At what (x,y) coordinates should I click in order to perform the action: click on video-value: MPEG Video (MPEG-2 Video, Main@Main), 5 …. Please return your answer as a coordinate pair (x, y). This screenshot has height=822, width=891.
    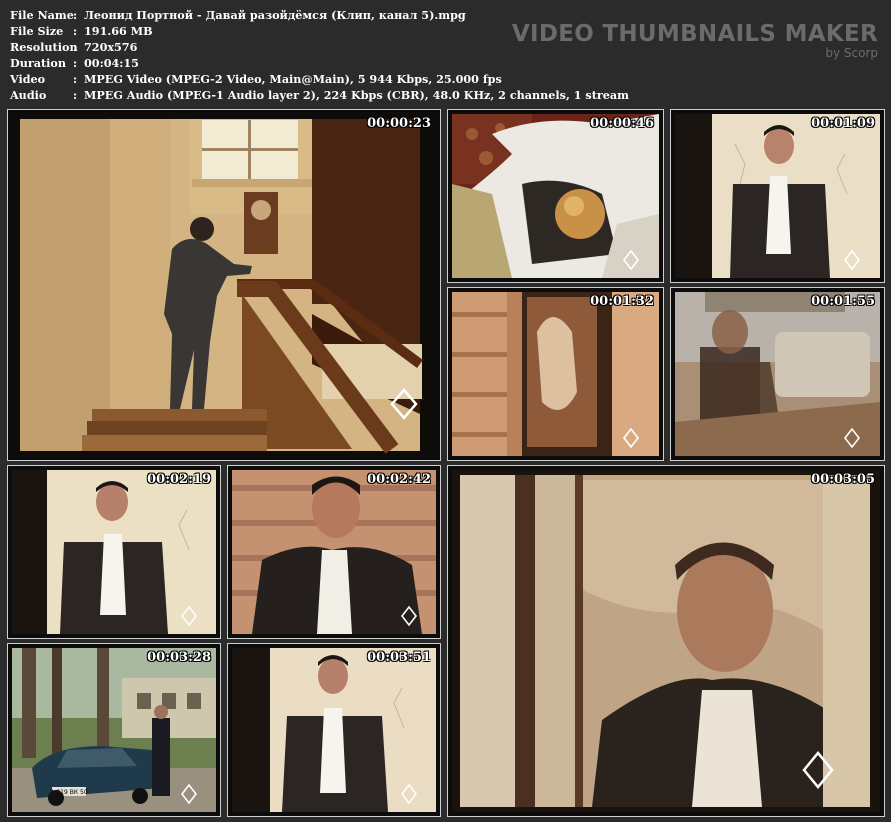
    Looking at the image, I should click on (293, 79).